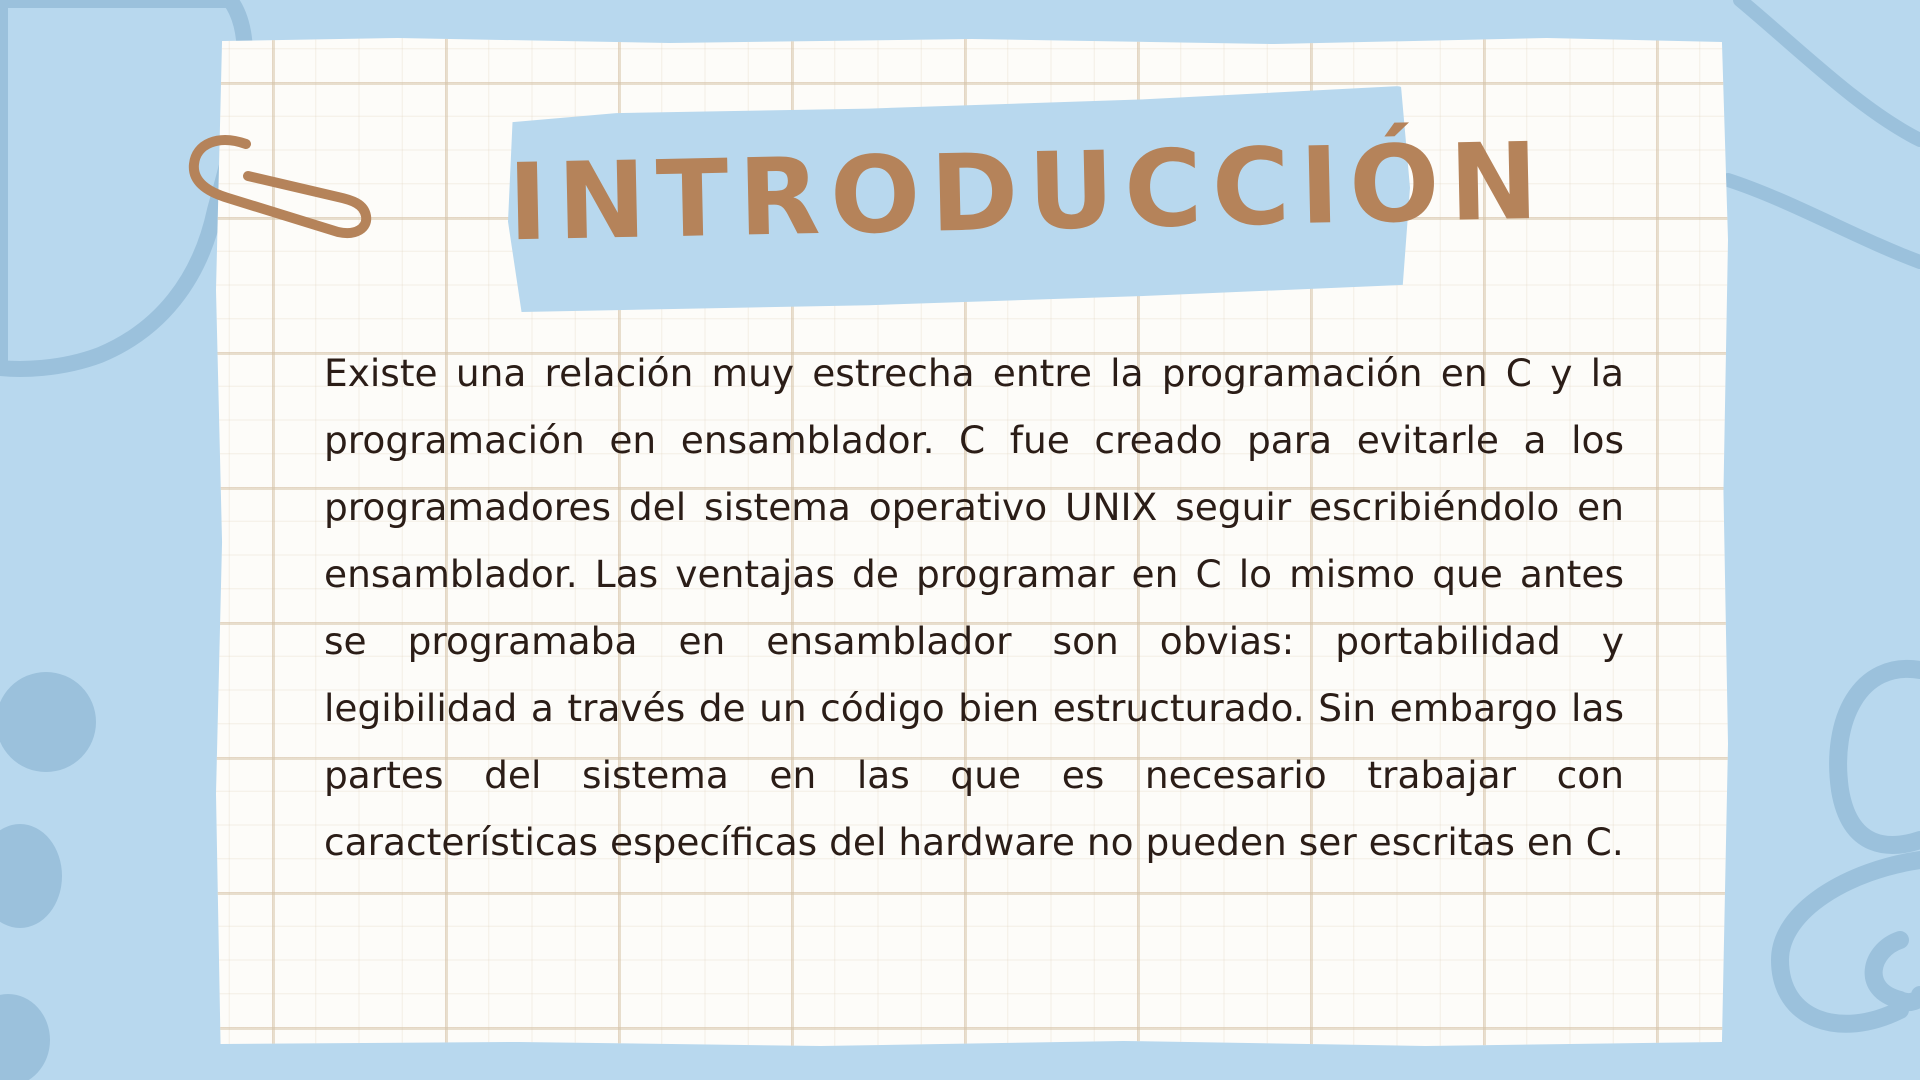 This screenshot has height=1080, width=1920. Describe the element at coordinates (280, 186) in the screenshot. I see `paperclip-icon` at that location.